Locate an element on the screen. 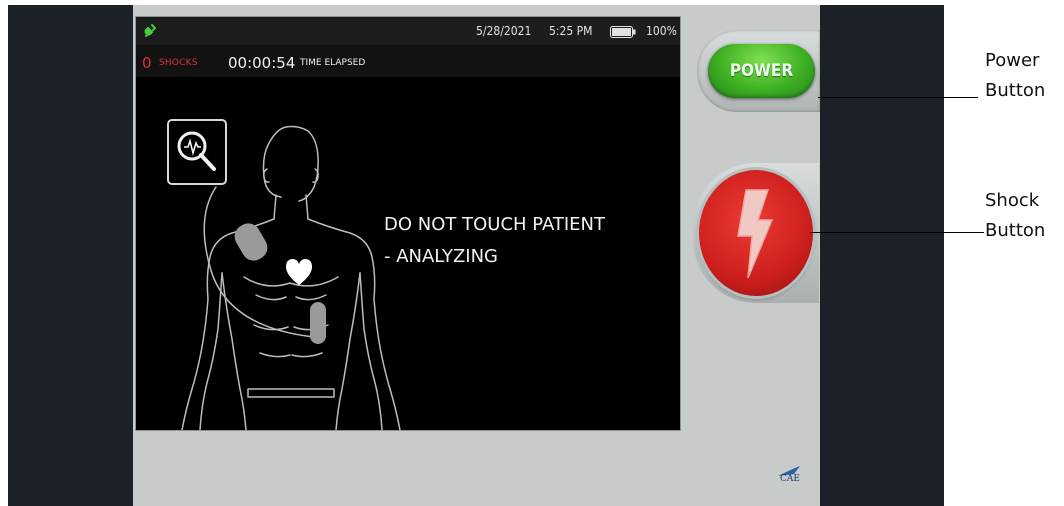 Image resolution: width=1064 pixels, height=506 pixels. shocks-label: SHOCKS is located at coordinates (178, 63).